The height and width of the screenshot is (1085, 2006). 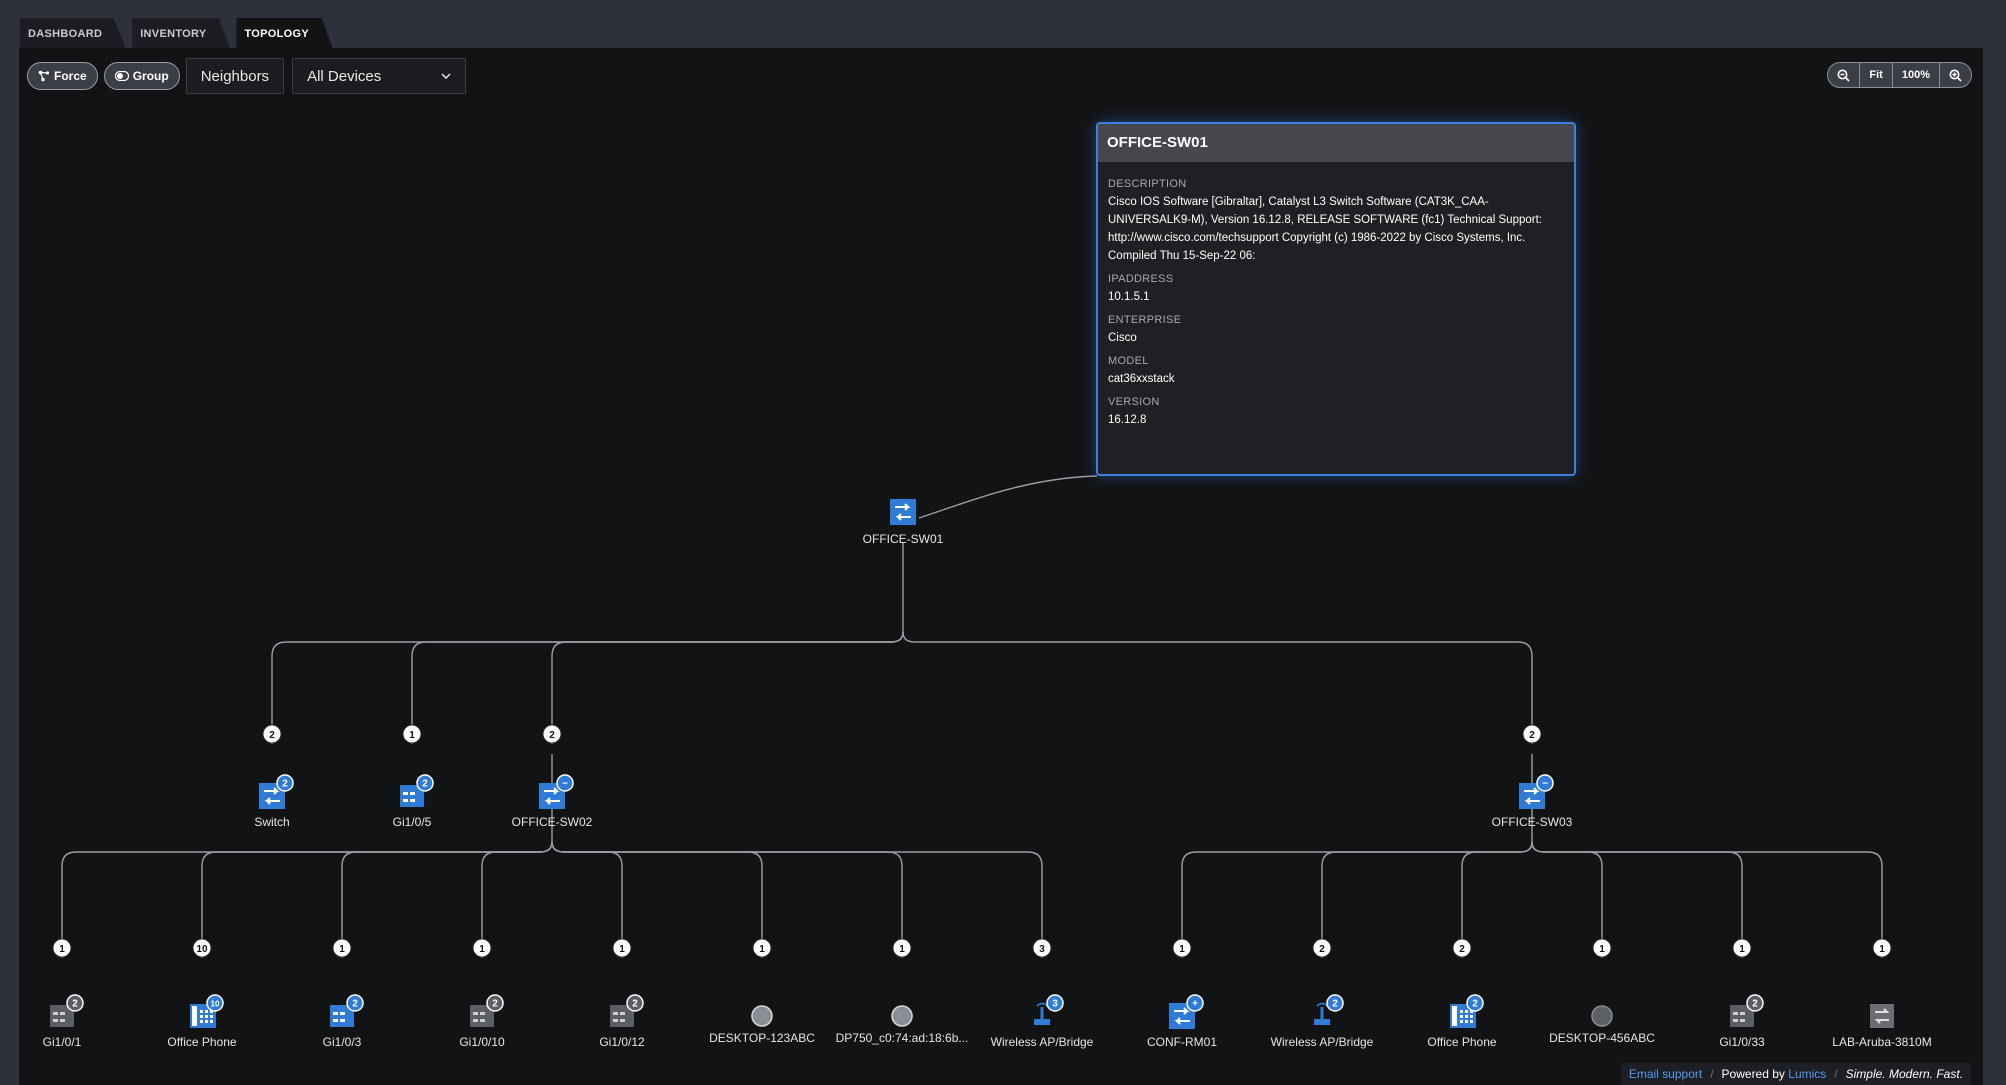 I want to click on topology-node: 2 Gi1/0/3, so click(x=343, y=1021).